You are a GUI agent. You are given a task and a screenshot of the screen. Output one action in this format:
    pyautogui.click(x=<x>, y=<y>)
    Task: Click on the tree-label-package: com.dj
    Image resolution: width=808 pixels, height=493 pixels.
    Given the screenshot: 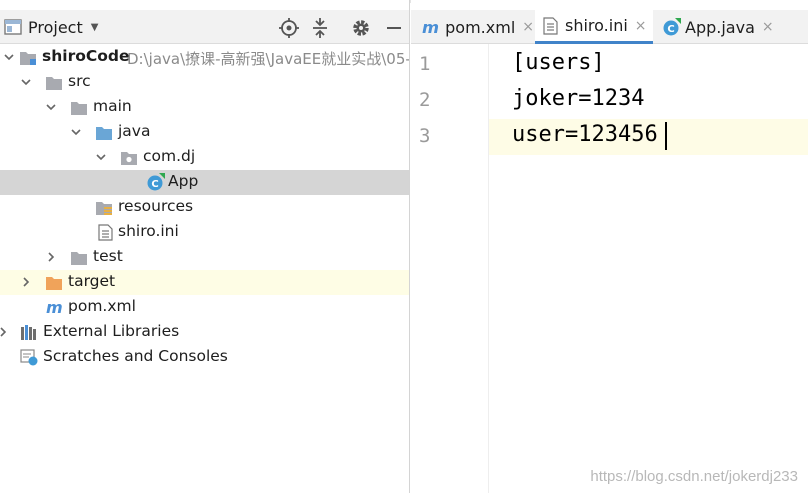 What is the action you would take?
    pyautogui.click(x=169, y=156)
    